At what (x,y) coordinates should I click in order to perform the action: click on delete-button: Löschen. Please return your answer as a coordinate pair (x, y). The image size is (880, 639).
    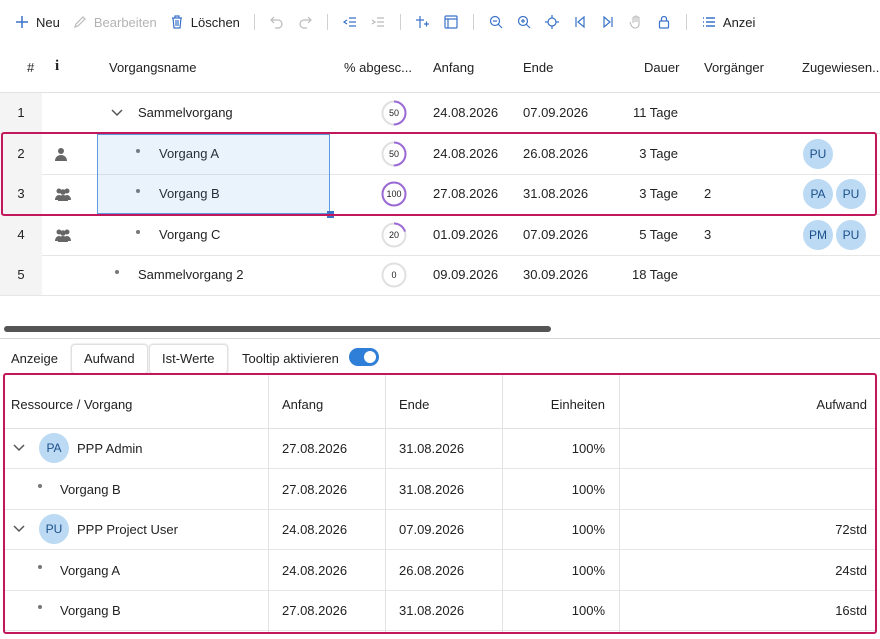
    Looking at the image, I should click on (204, 22).